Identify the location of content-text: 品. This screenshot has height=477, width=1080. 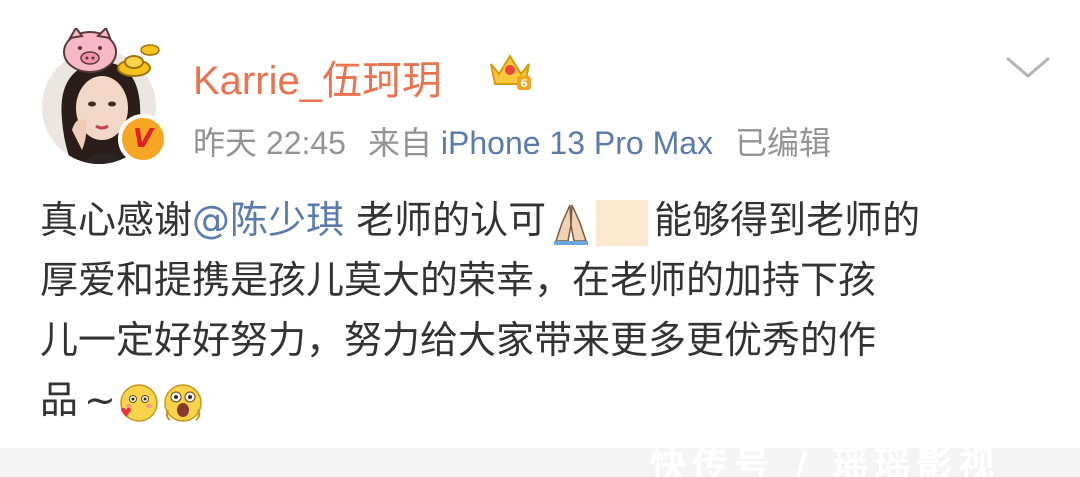
(59, 400).